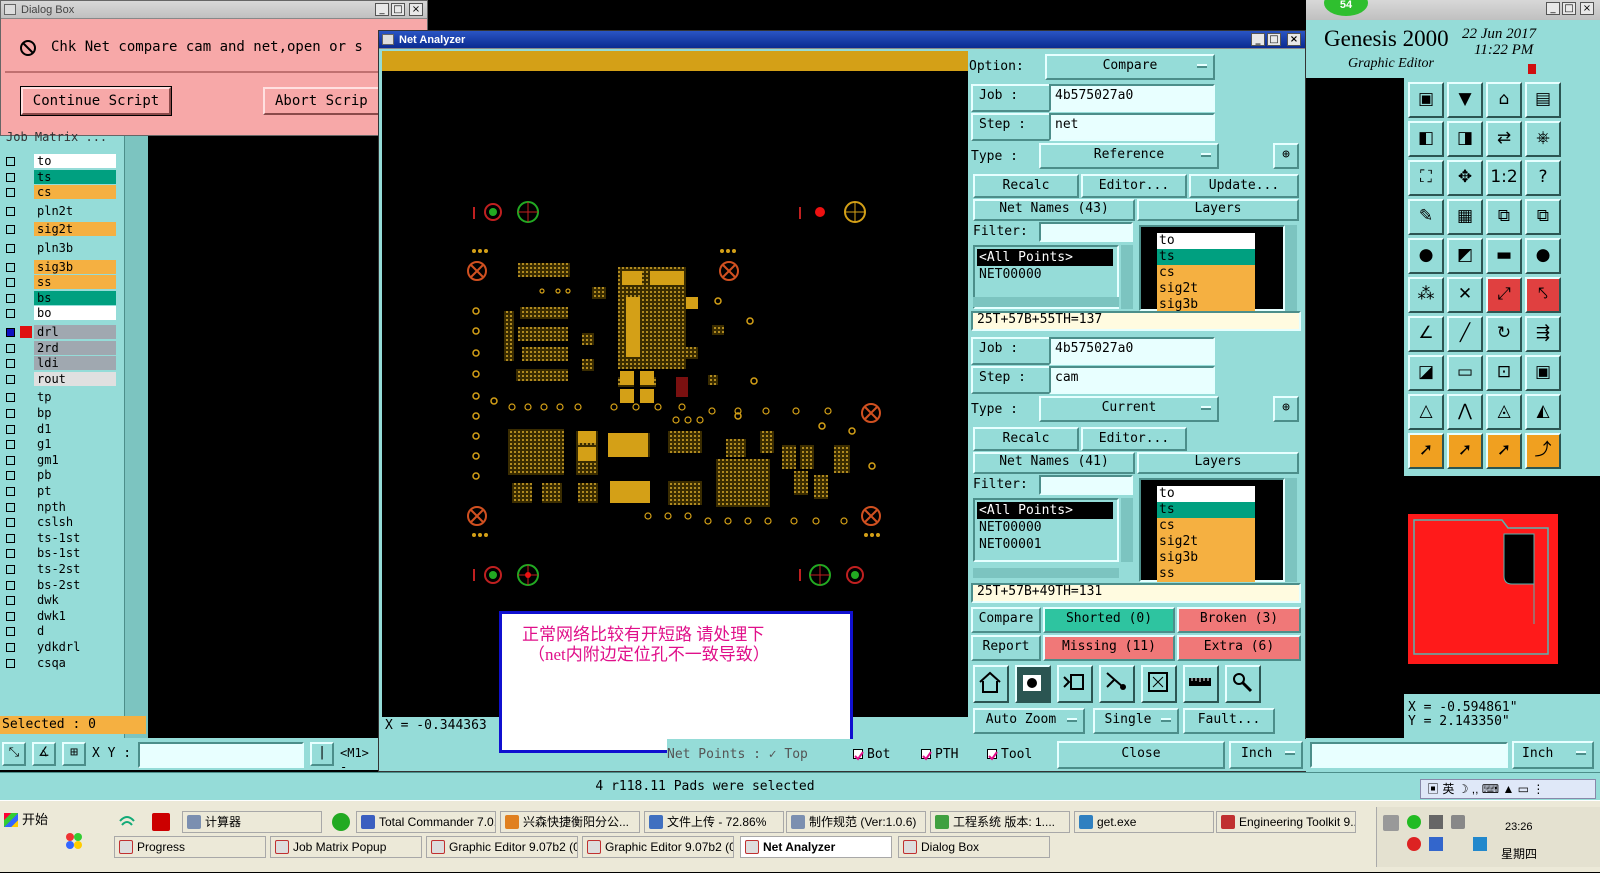  I want to click on circle-icon: ●, so click(1543, 256).